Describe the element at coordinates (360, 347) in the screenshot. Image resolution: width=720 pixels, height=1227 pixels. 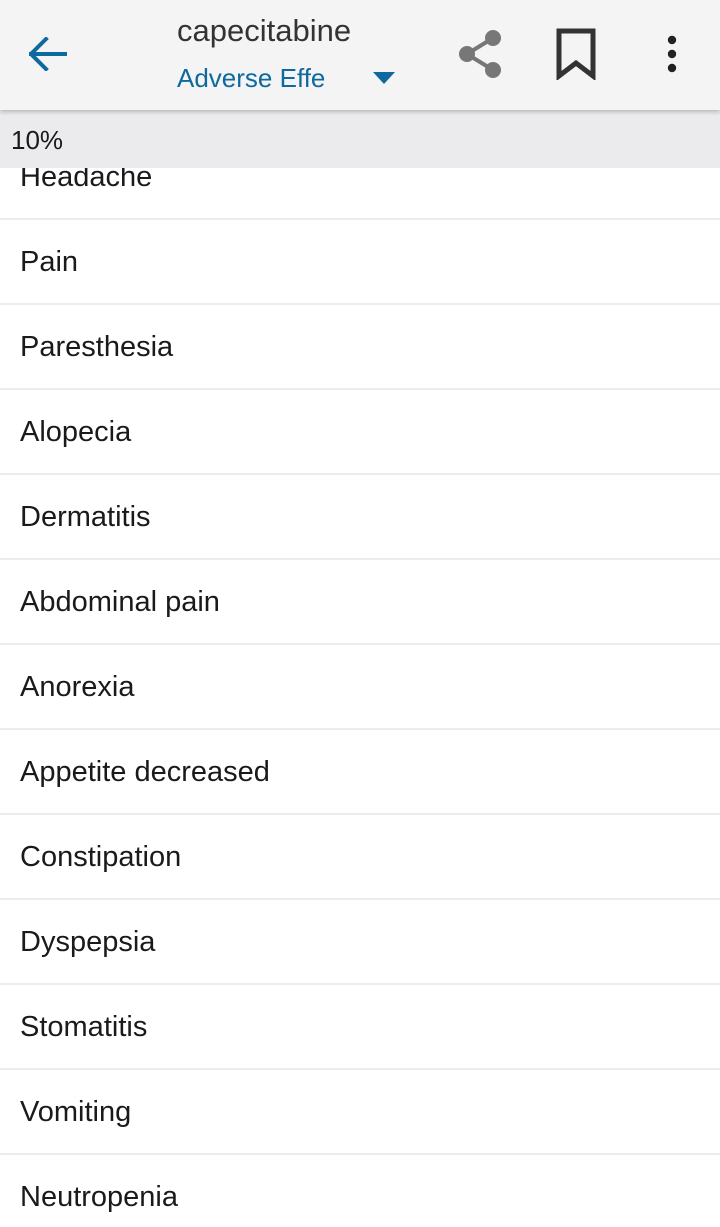
I see `list-item: Paresthesia` at that location.